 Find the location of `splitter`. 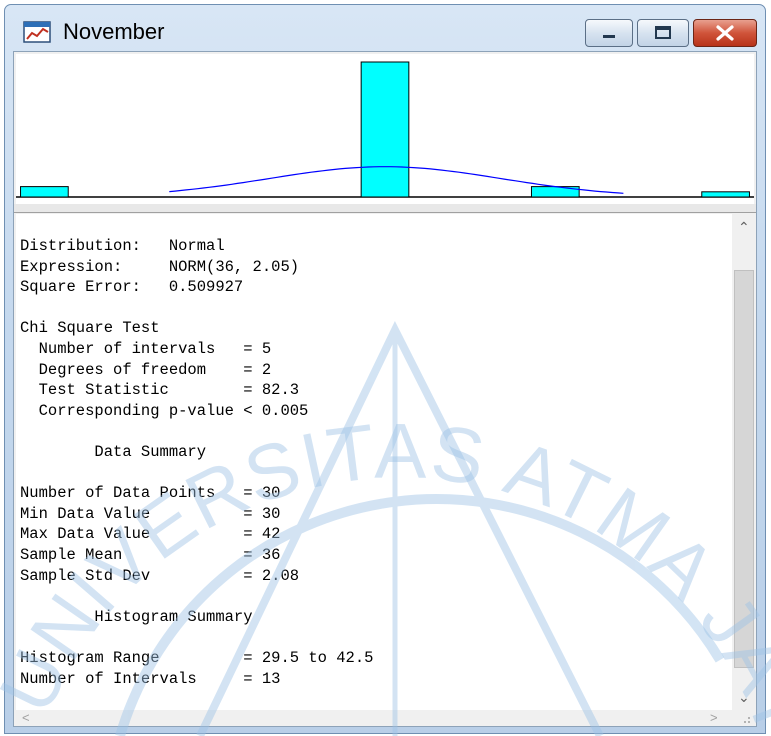

splitter is located at coordinates (385, 208).